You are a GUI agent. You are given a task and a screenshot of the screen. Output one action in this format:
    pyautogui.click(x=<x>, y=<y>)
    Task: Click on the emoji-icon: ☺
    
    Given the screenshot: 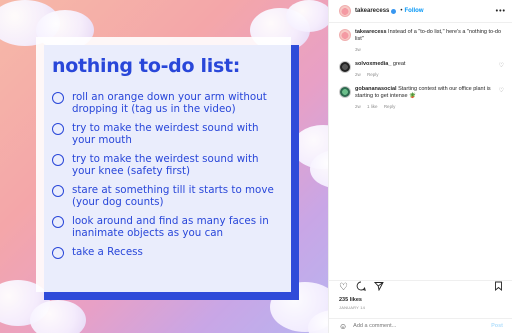 What is the action you would take?
    pyautogui.click(x=343, y=326)
    